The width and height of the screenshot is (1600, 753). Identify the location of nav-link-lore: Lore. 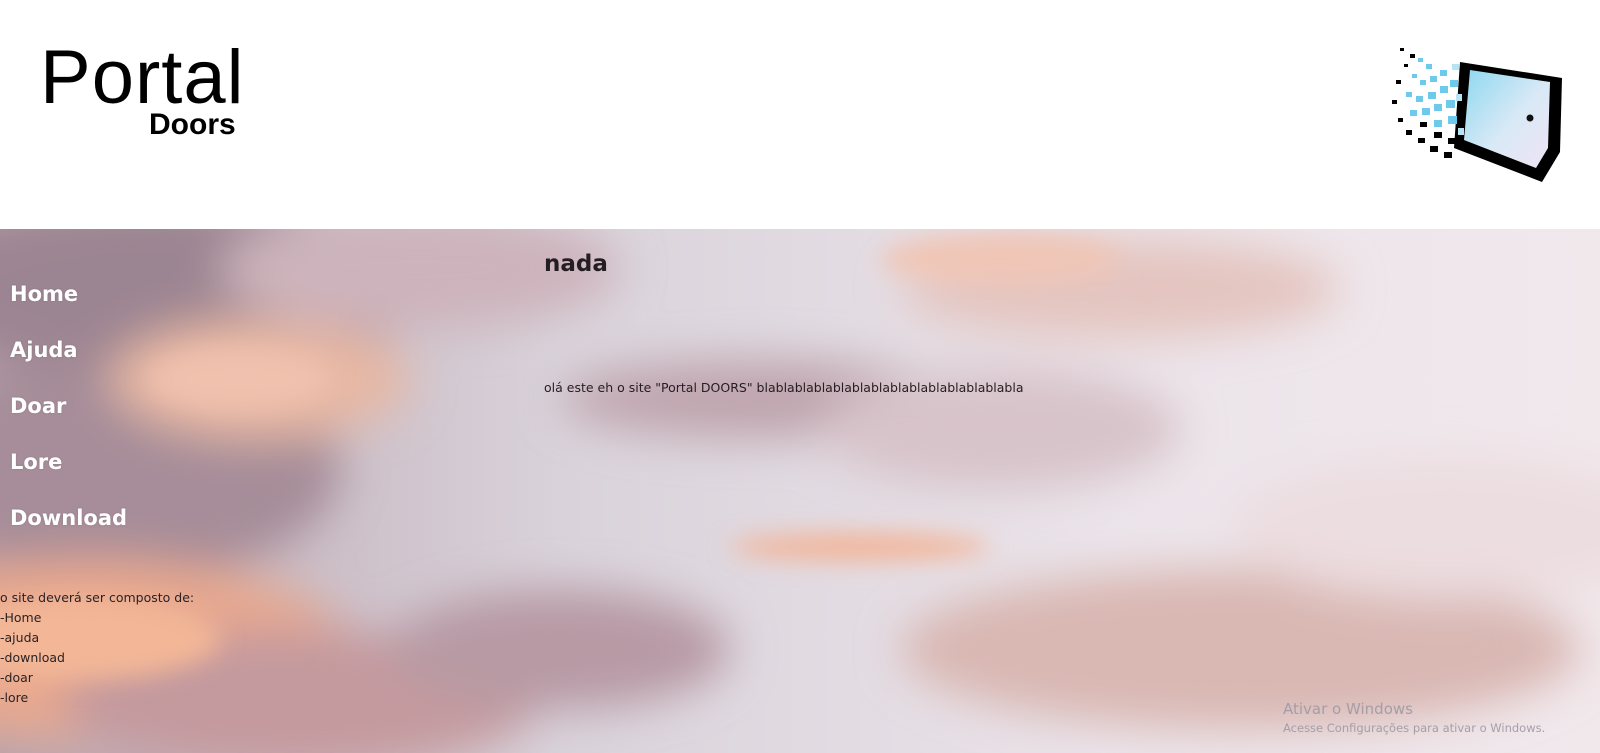
(68, 477).